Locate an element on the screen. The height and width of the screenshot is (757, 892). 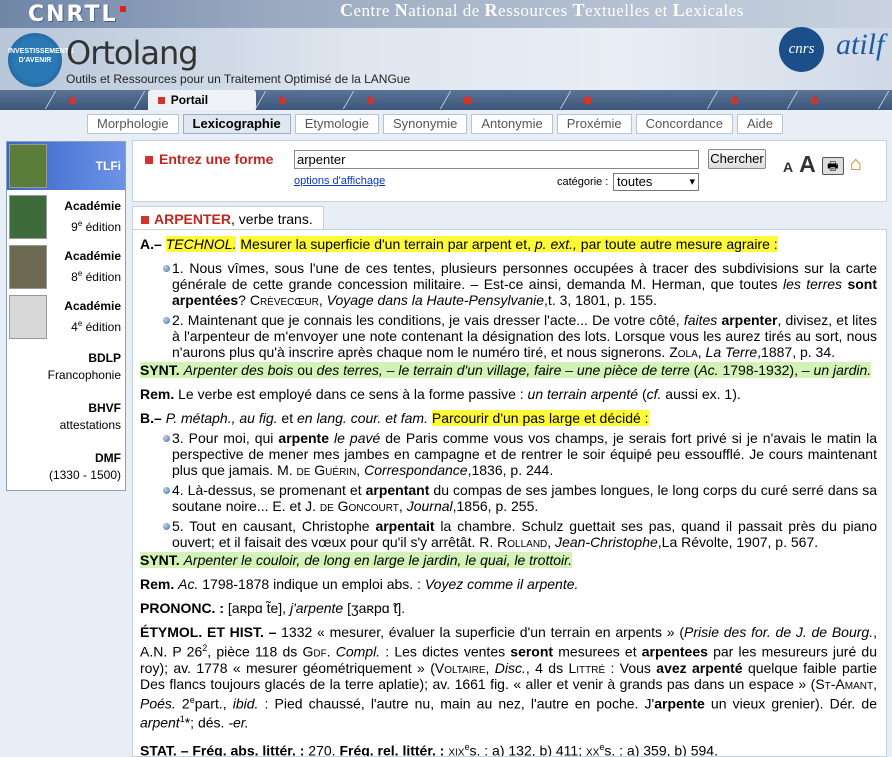
sidebar-item-label: Académie 8e édition is located at coordinates (92, 266).